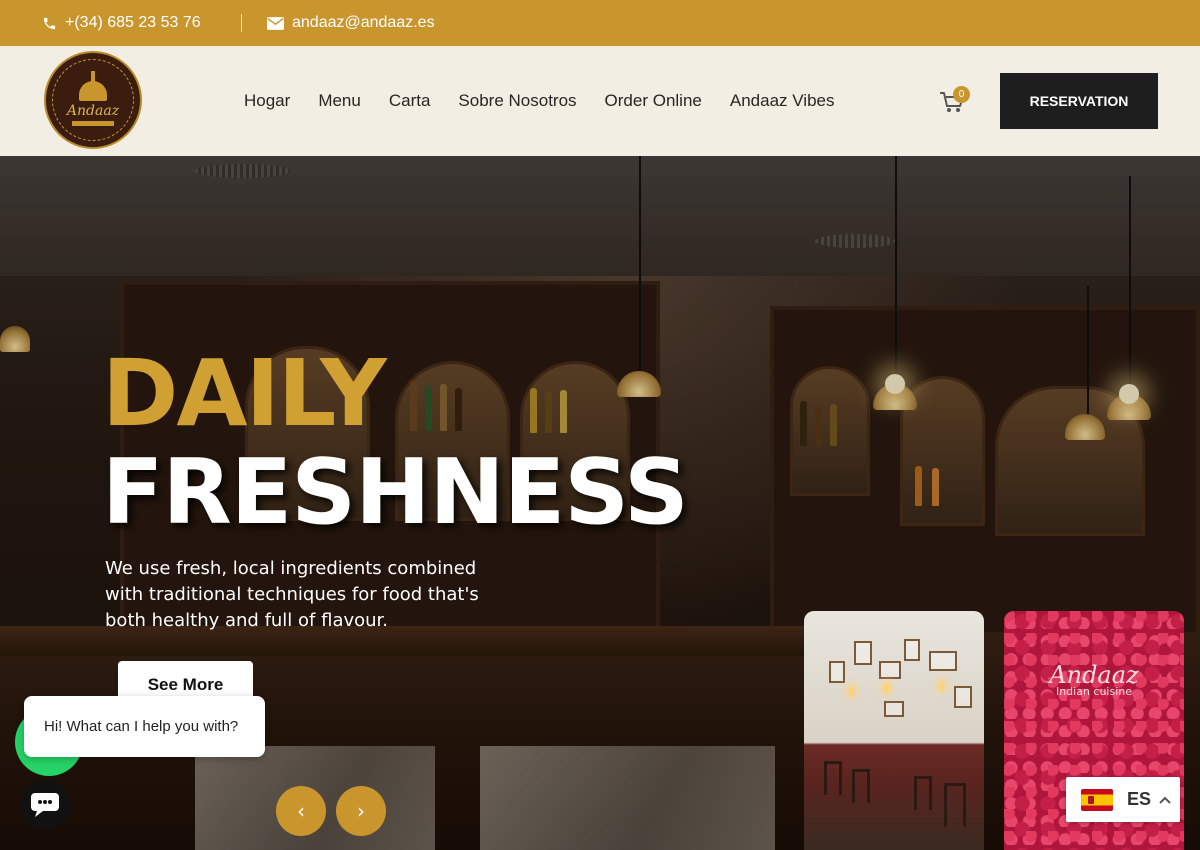 The image size is (1200, 850). What do you see at coordinates (653, 101) in the screenshot?
I see `nav-item-order-online: Order Online` at bounding box center [653, 101].